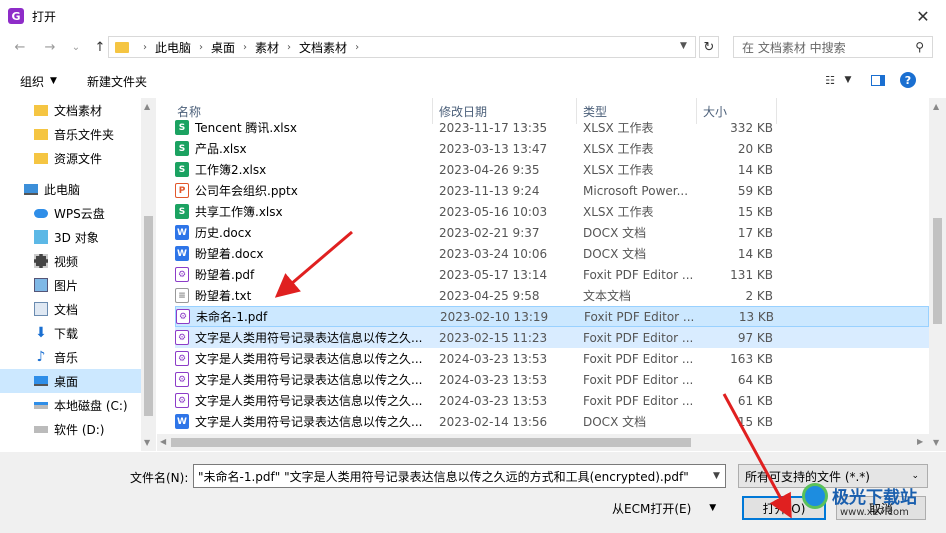  I want to click on horizontal-scrollbar: ◀ ▶, so click(543, 442).